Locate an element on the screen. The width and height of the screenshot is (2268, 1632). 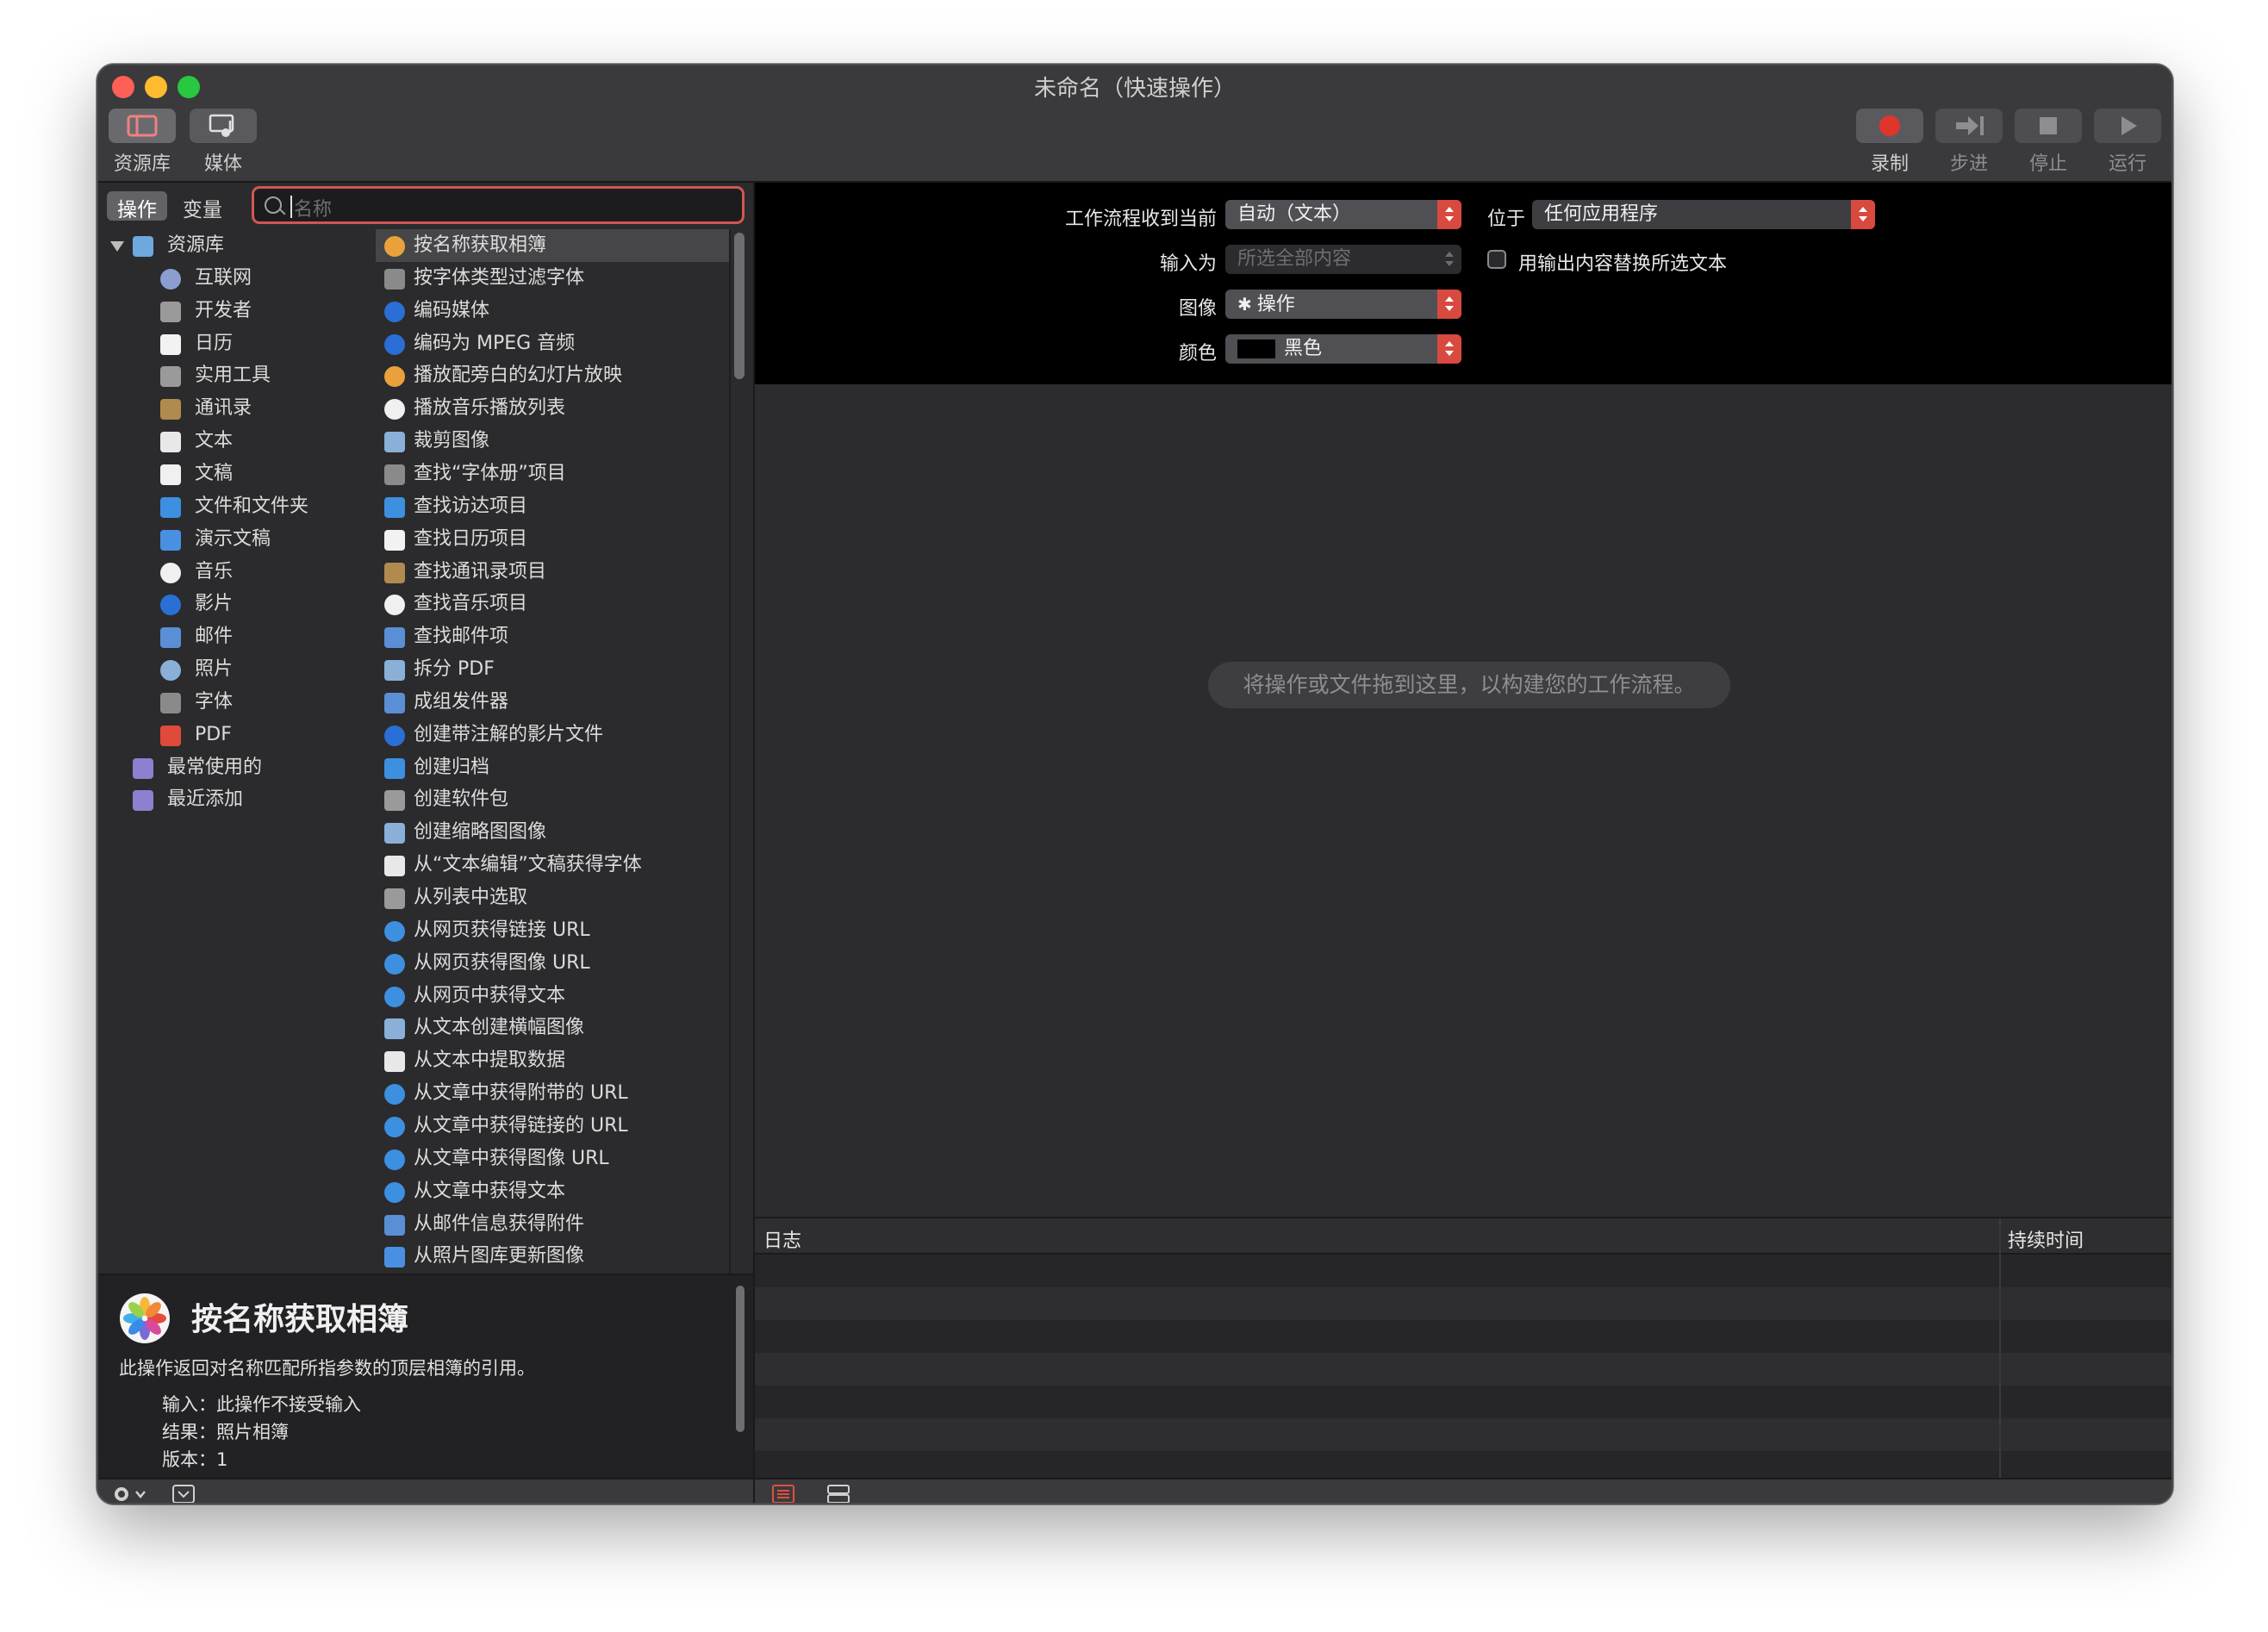
action-item: 从网页中获得文本 is located at coordinates (547, 996).